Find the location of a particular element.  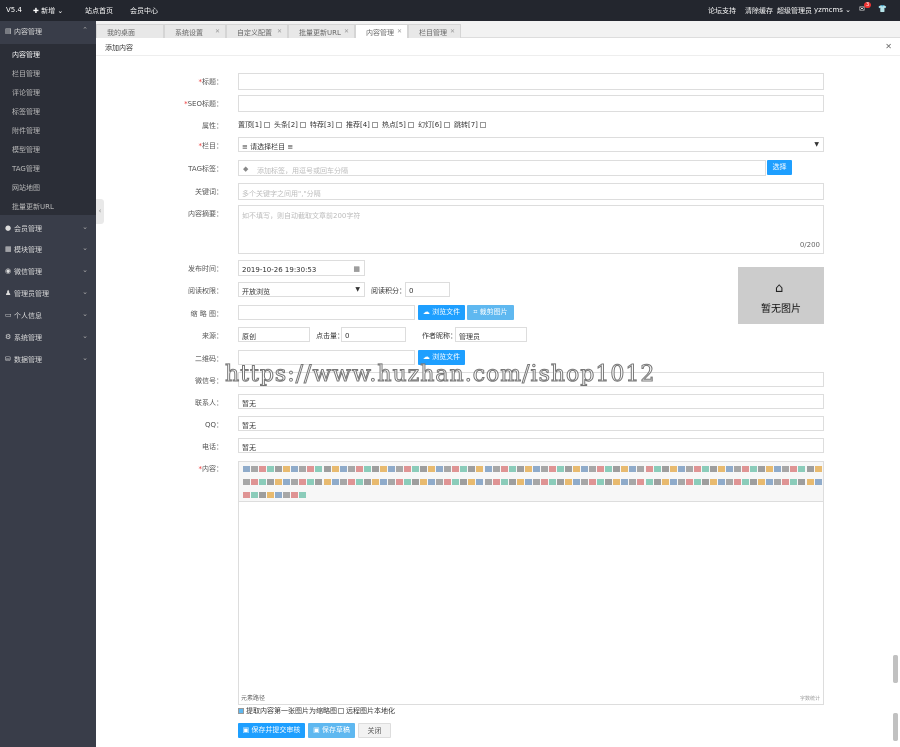

tag-input: ◆ 添加标签，用逗号或回车分隔 is located at coordinates (502, 168).